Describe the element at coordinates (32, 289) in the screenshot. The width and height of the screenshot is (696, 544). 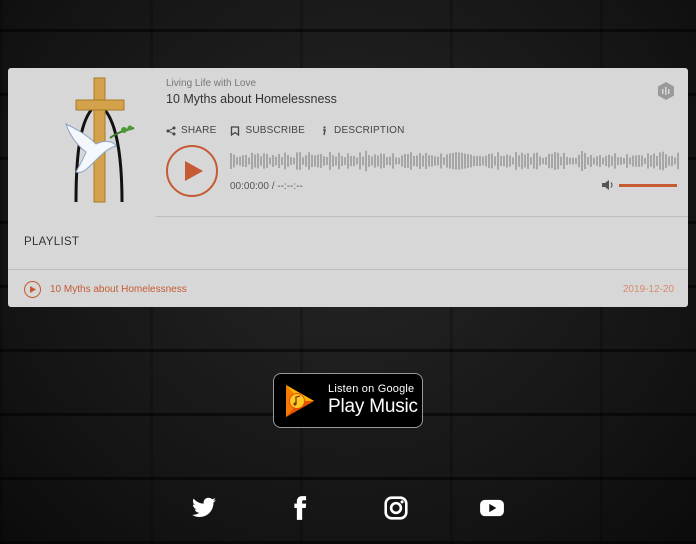
I see `track-play-button` at that location.